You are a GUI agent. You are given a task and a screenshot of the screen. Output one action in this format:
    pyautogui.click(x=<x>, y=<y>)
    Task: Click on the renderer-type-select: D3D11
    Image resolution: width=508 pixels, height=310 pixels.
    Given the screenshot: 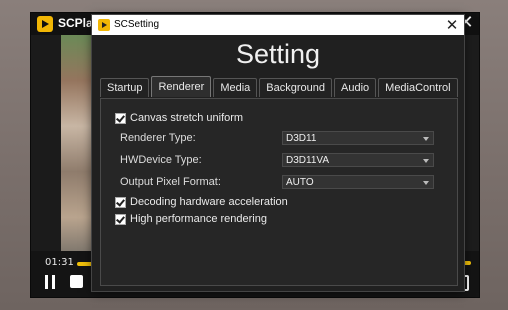 What is the action you would take?
    pyautogui.click(x=358, y=138)
    